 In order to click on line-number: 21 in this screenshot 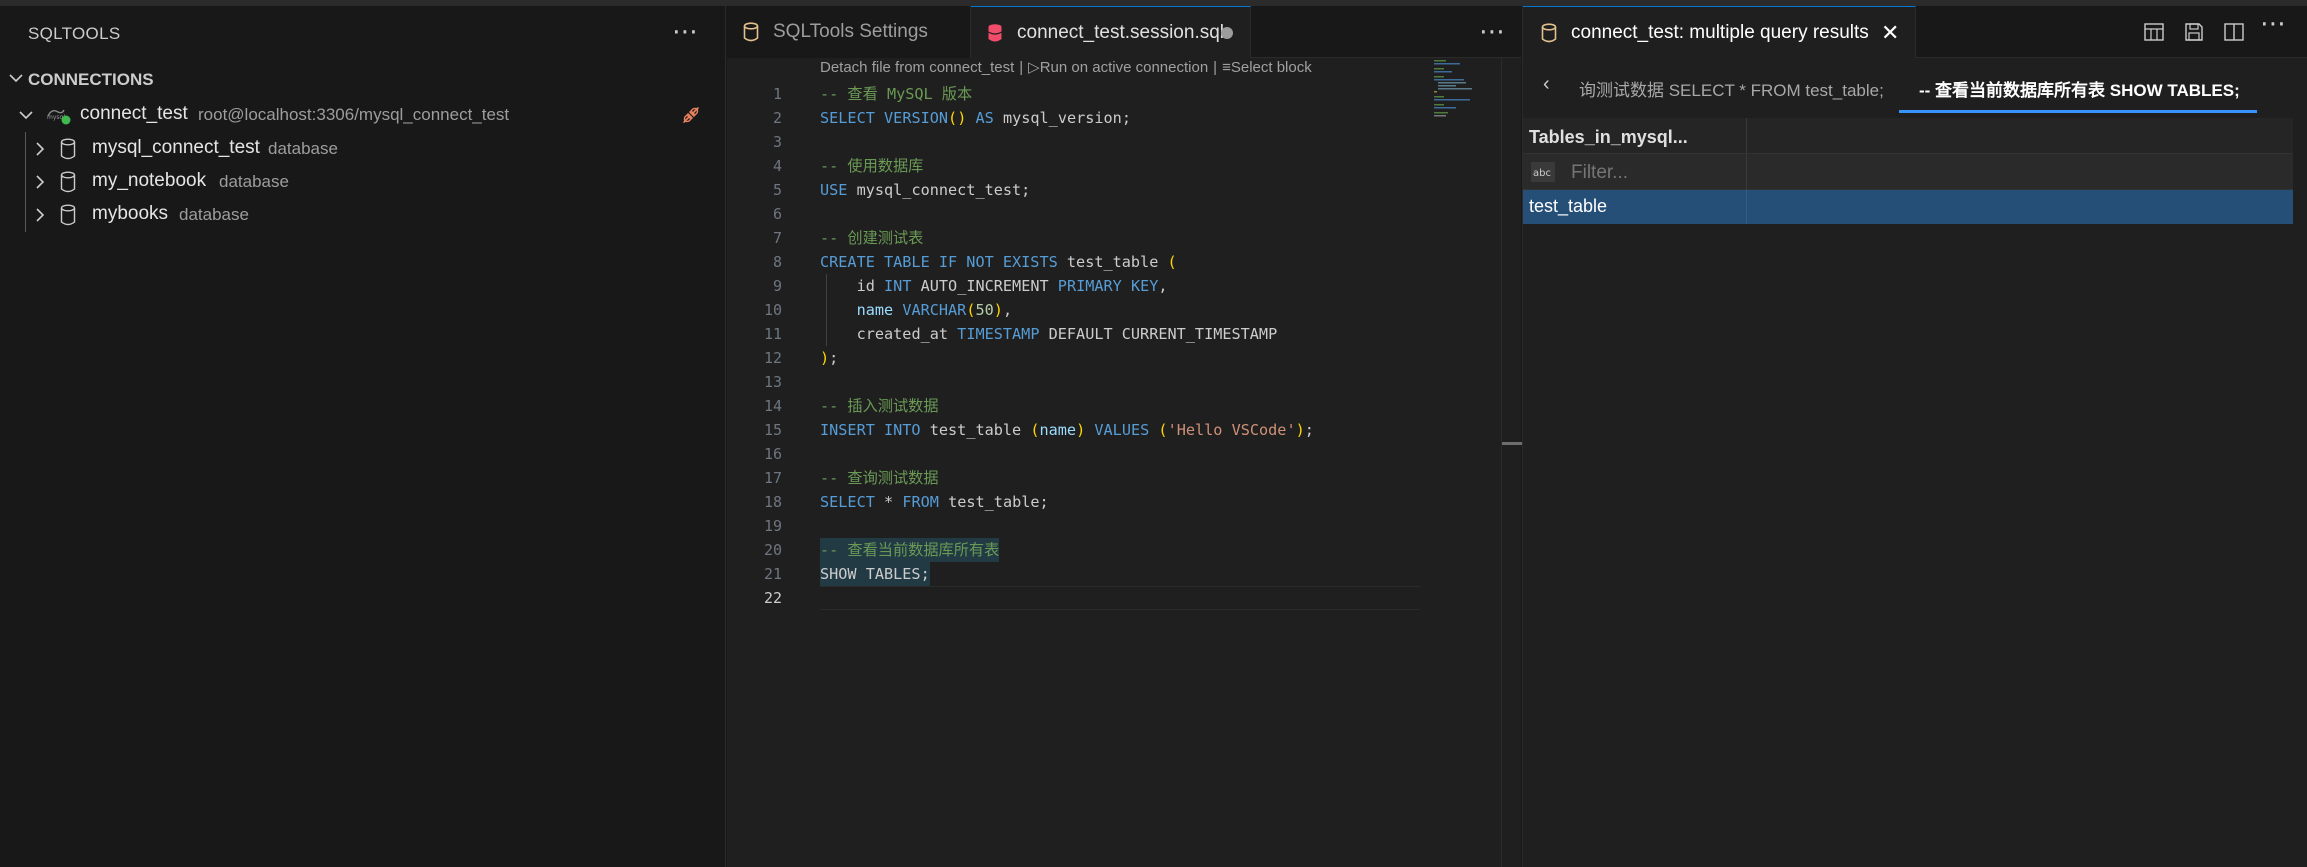, I will do `click(772, 574)`.